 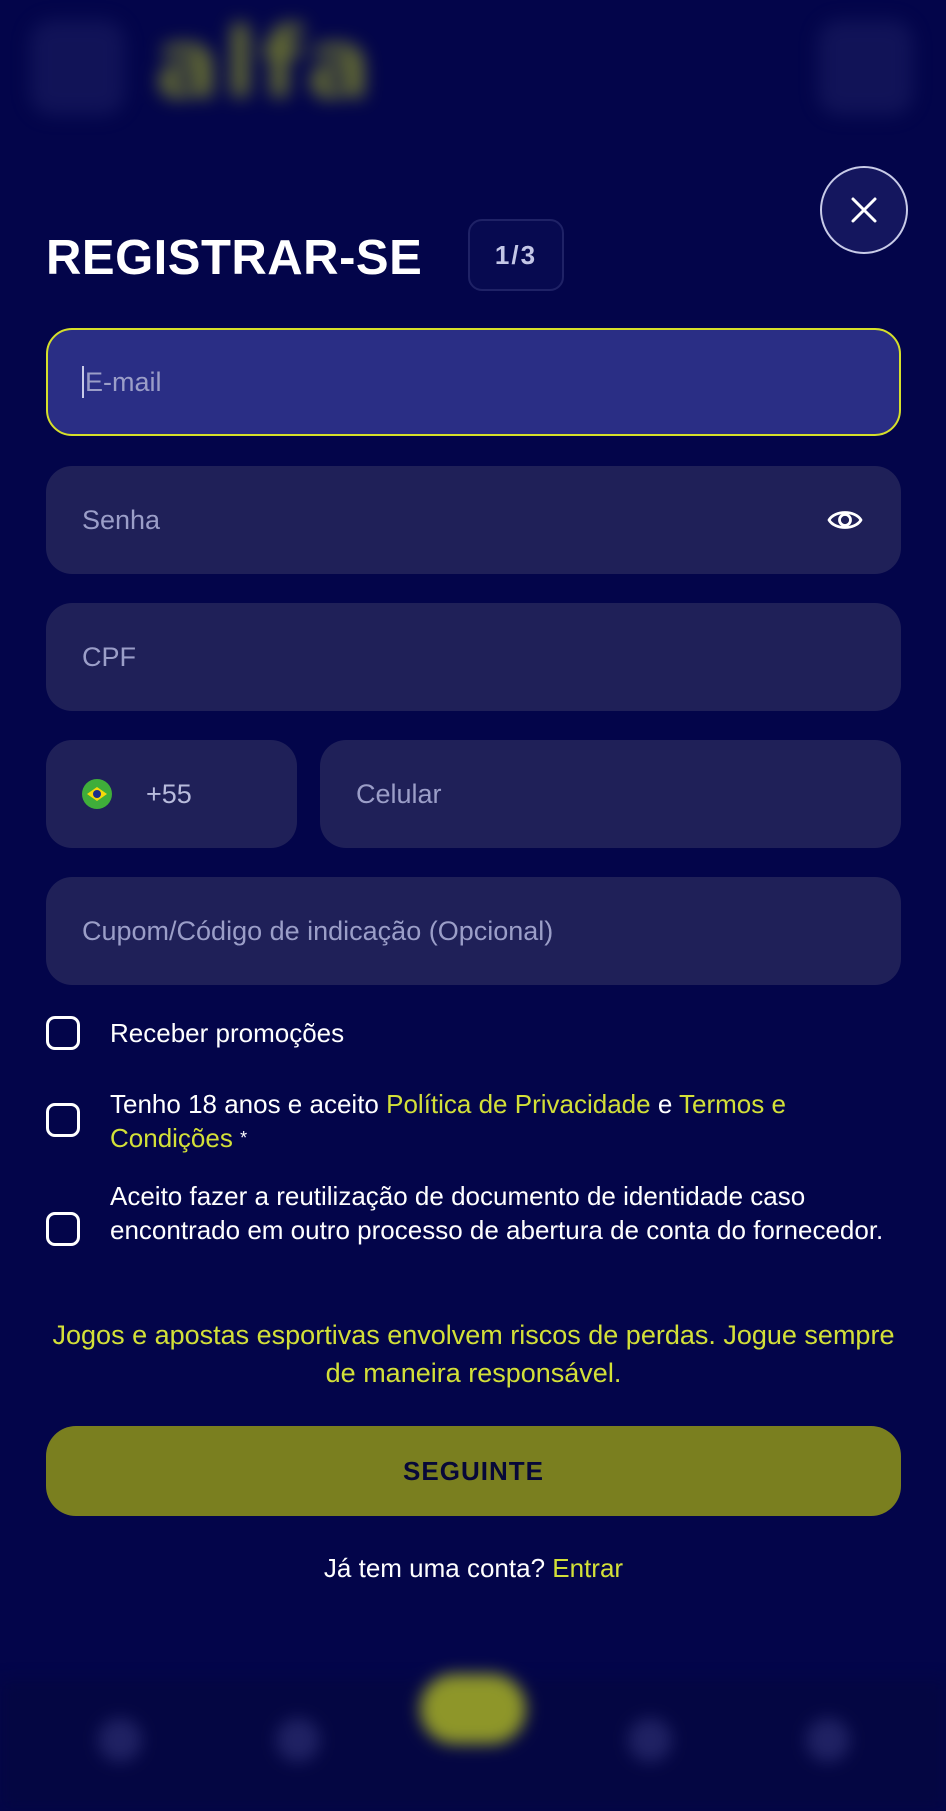 I want to click on email-placeholder: E-mail, so click(x=123, y=381).